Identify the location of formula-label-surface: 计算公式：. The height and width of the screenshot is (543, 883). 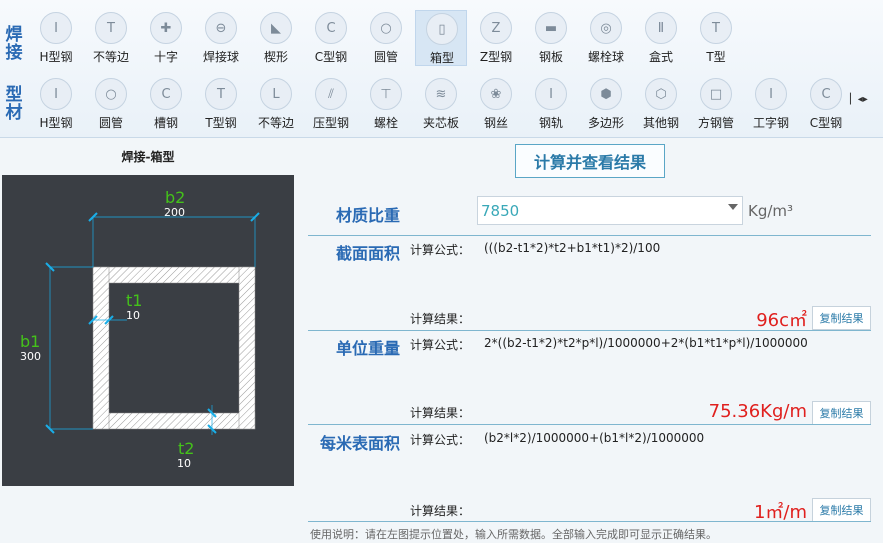
(440, 440).